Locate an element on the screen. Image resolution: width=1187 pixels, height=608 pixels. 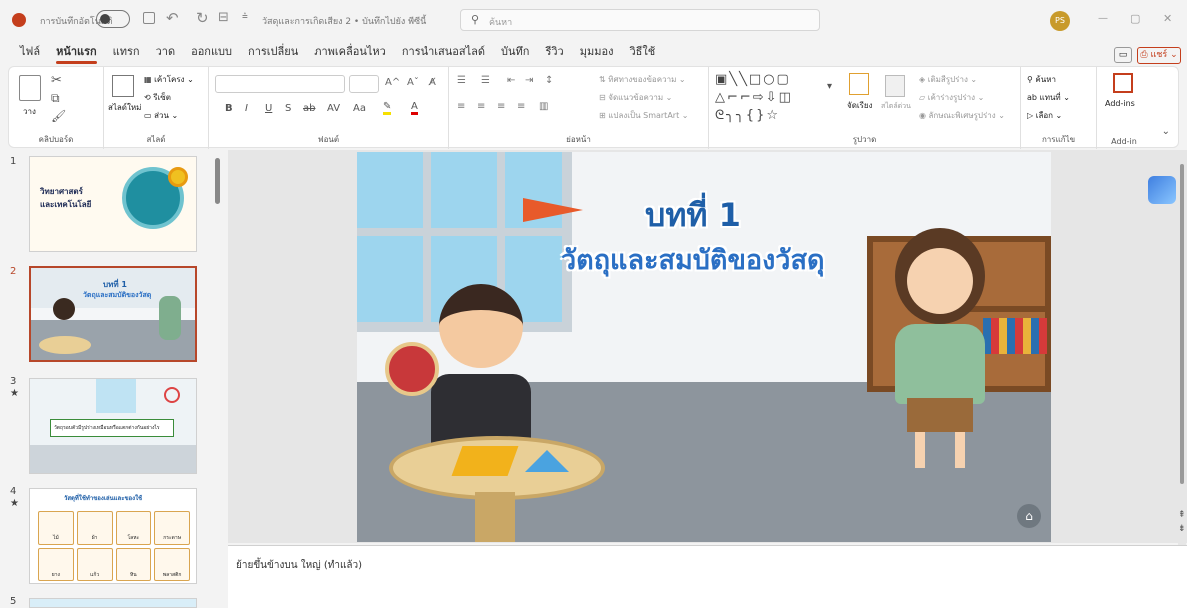
comments-button: ▭ is located at coordinates (1123, 55).